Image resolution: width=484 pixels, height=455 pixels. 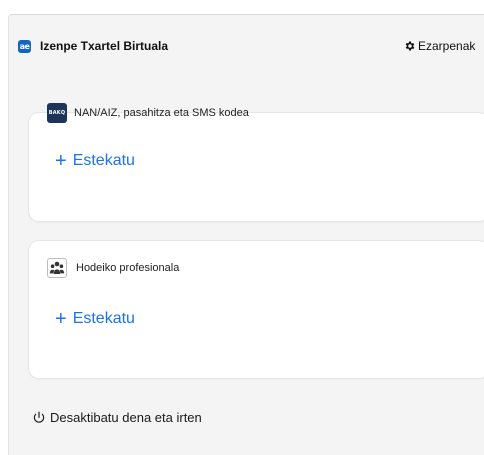 What do you see at coordinates (57, 113) in the screenshot?
I see `bakq-icon: BAKQ` at bounding box center [57, 113].